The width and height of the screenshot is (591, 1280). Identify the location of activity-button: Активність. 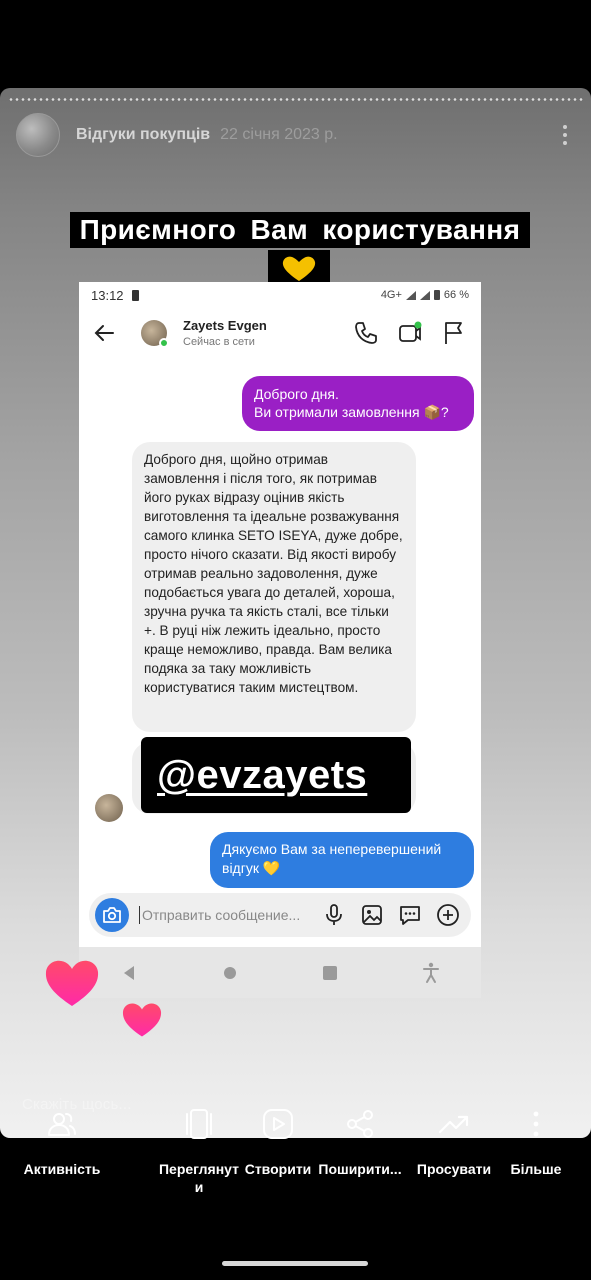
(62, 1141).